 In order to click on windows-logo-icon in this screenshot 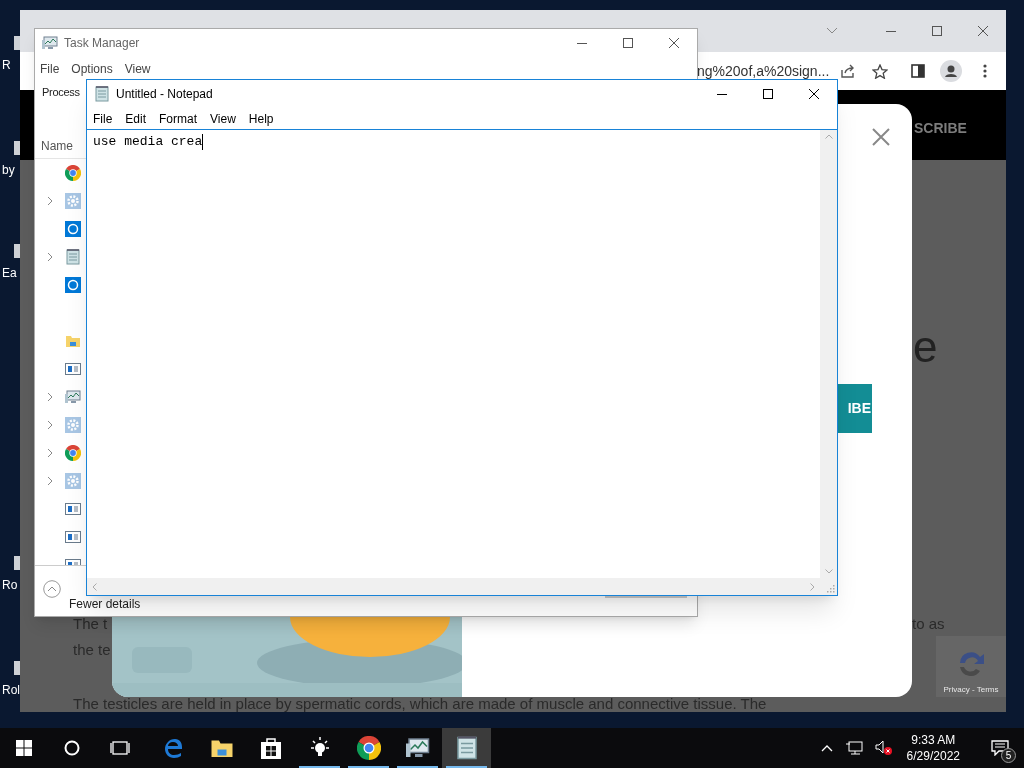, I will do `click(24, 748)`.